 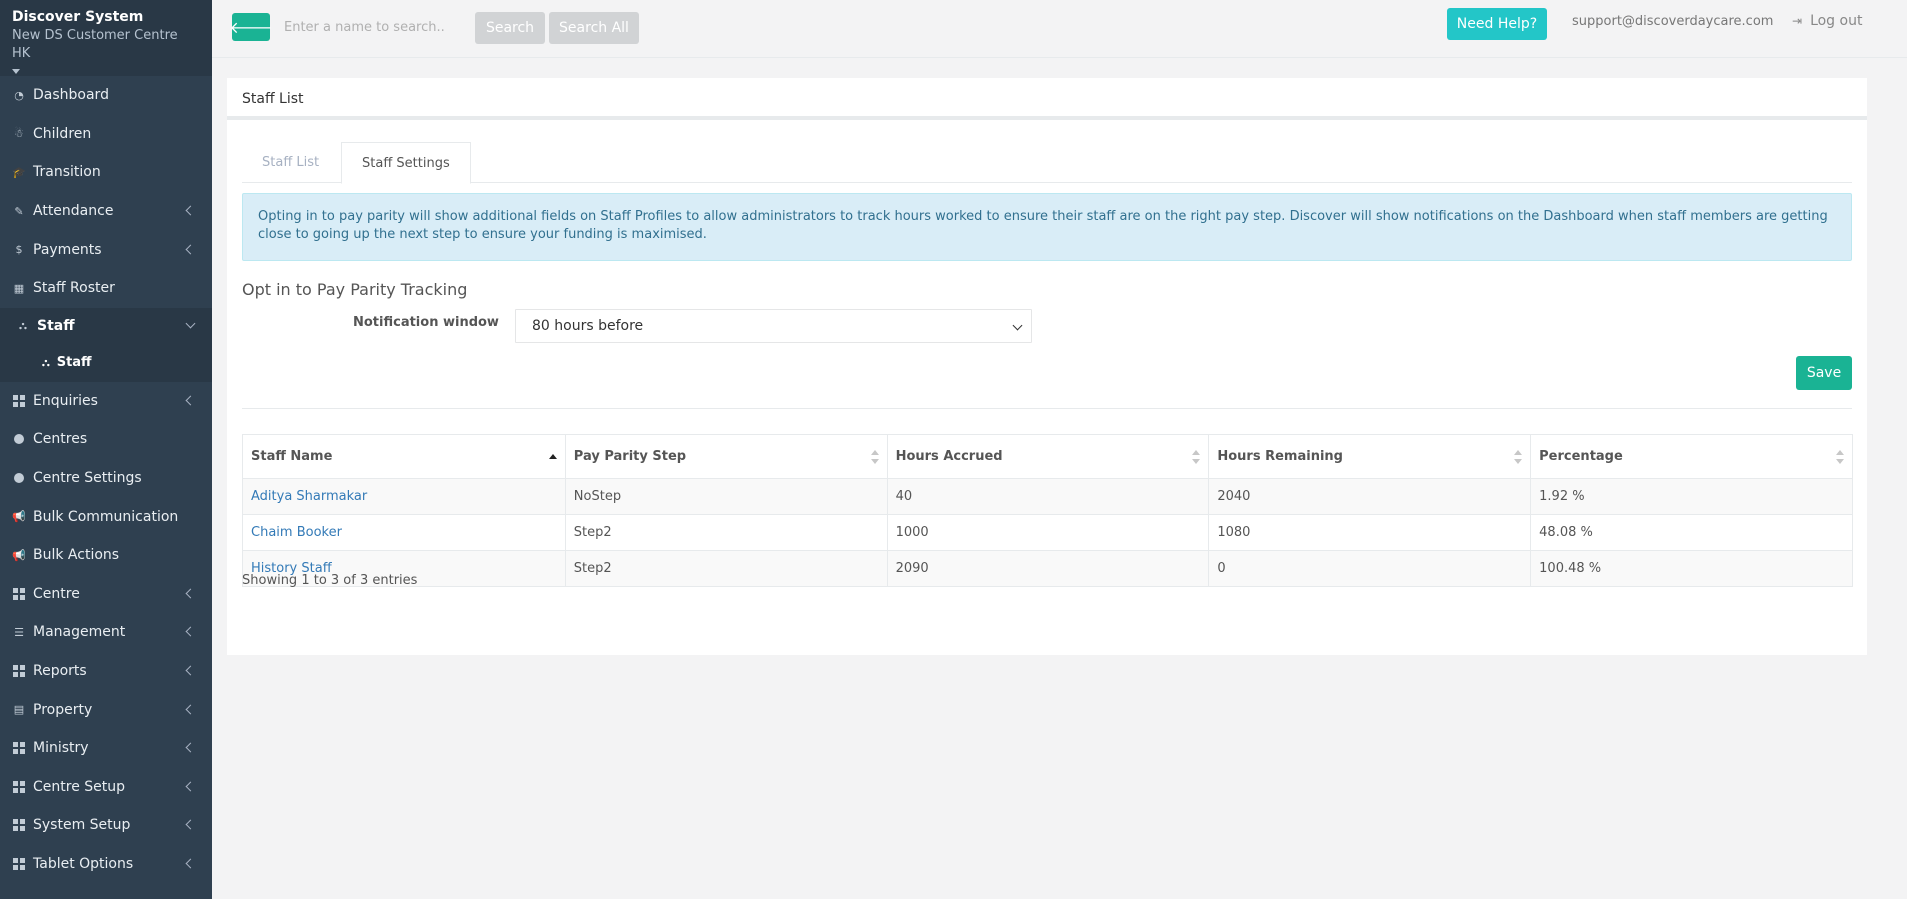 What do you see at coordinates (106, 172) in the screenshot?
I see `sidebar-item-transition: 🎓 Transition` at bounding box center [106, 172].